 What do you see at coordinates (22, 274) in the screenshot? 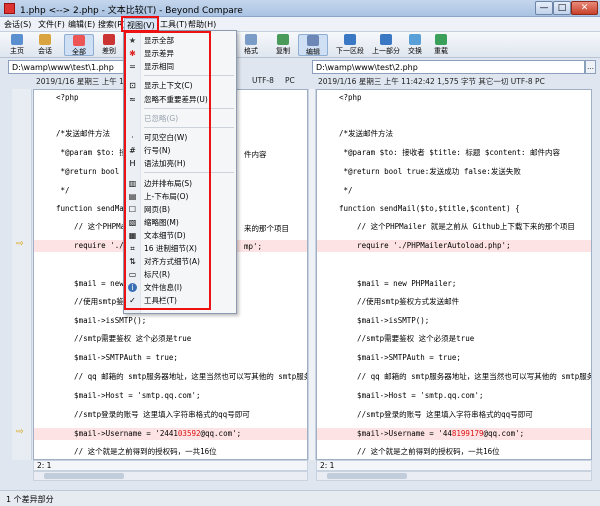
I see `left-gutter: ⇨ ⇨` at bounding box center [22, 274].